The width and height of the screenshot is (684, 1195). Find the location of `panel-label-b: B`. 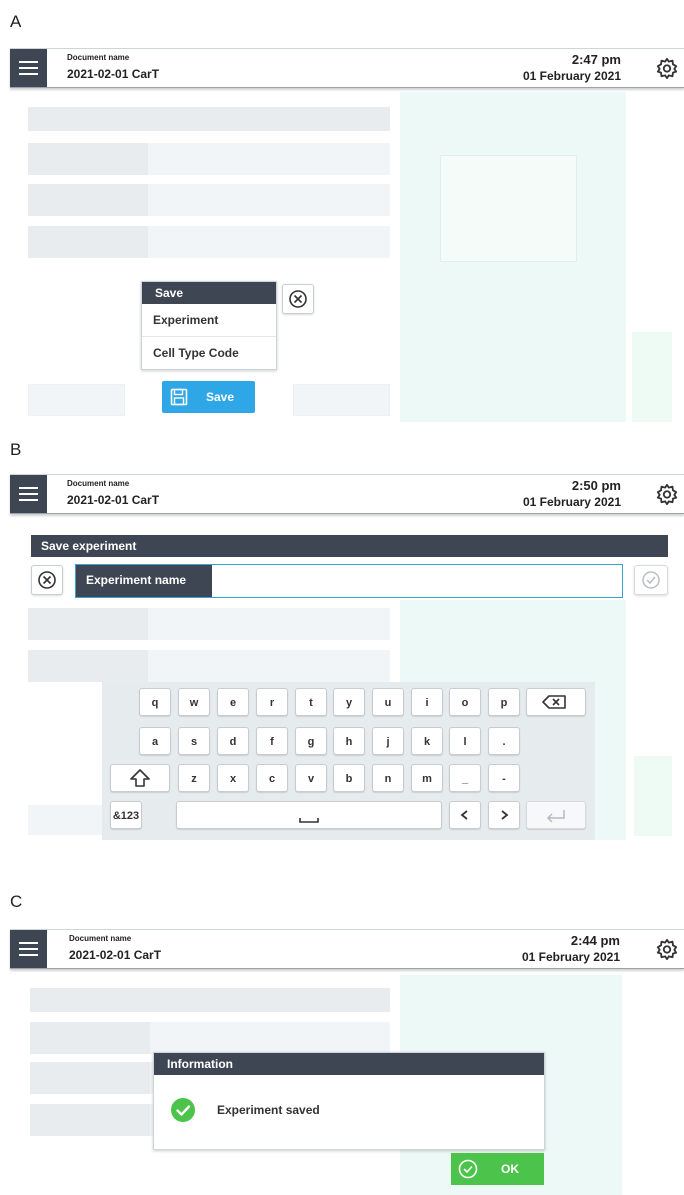

panel-label-b: B is located at coordinates (16, 449).